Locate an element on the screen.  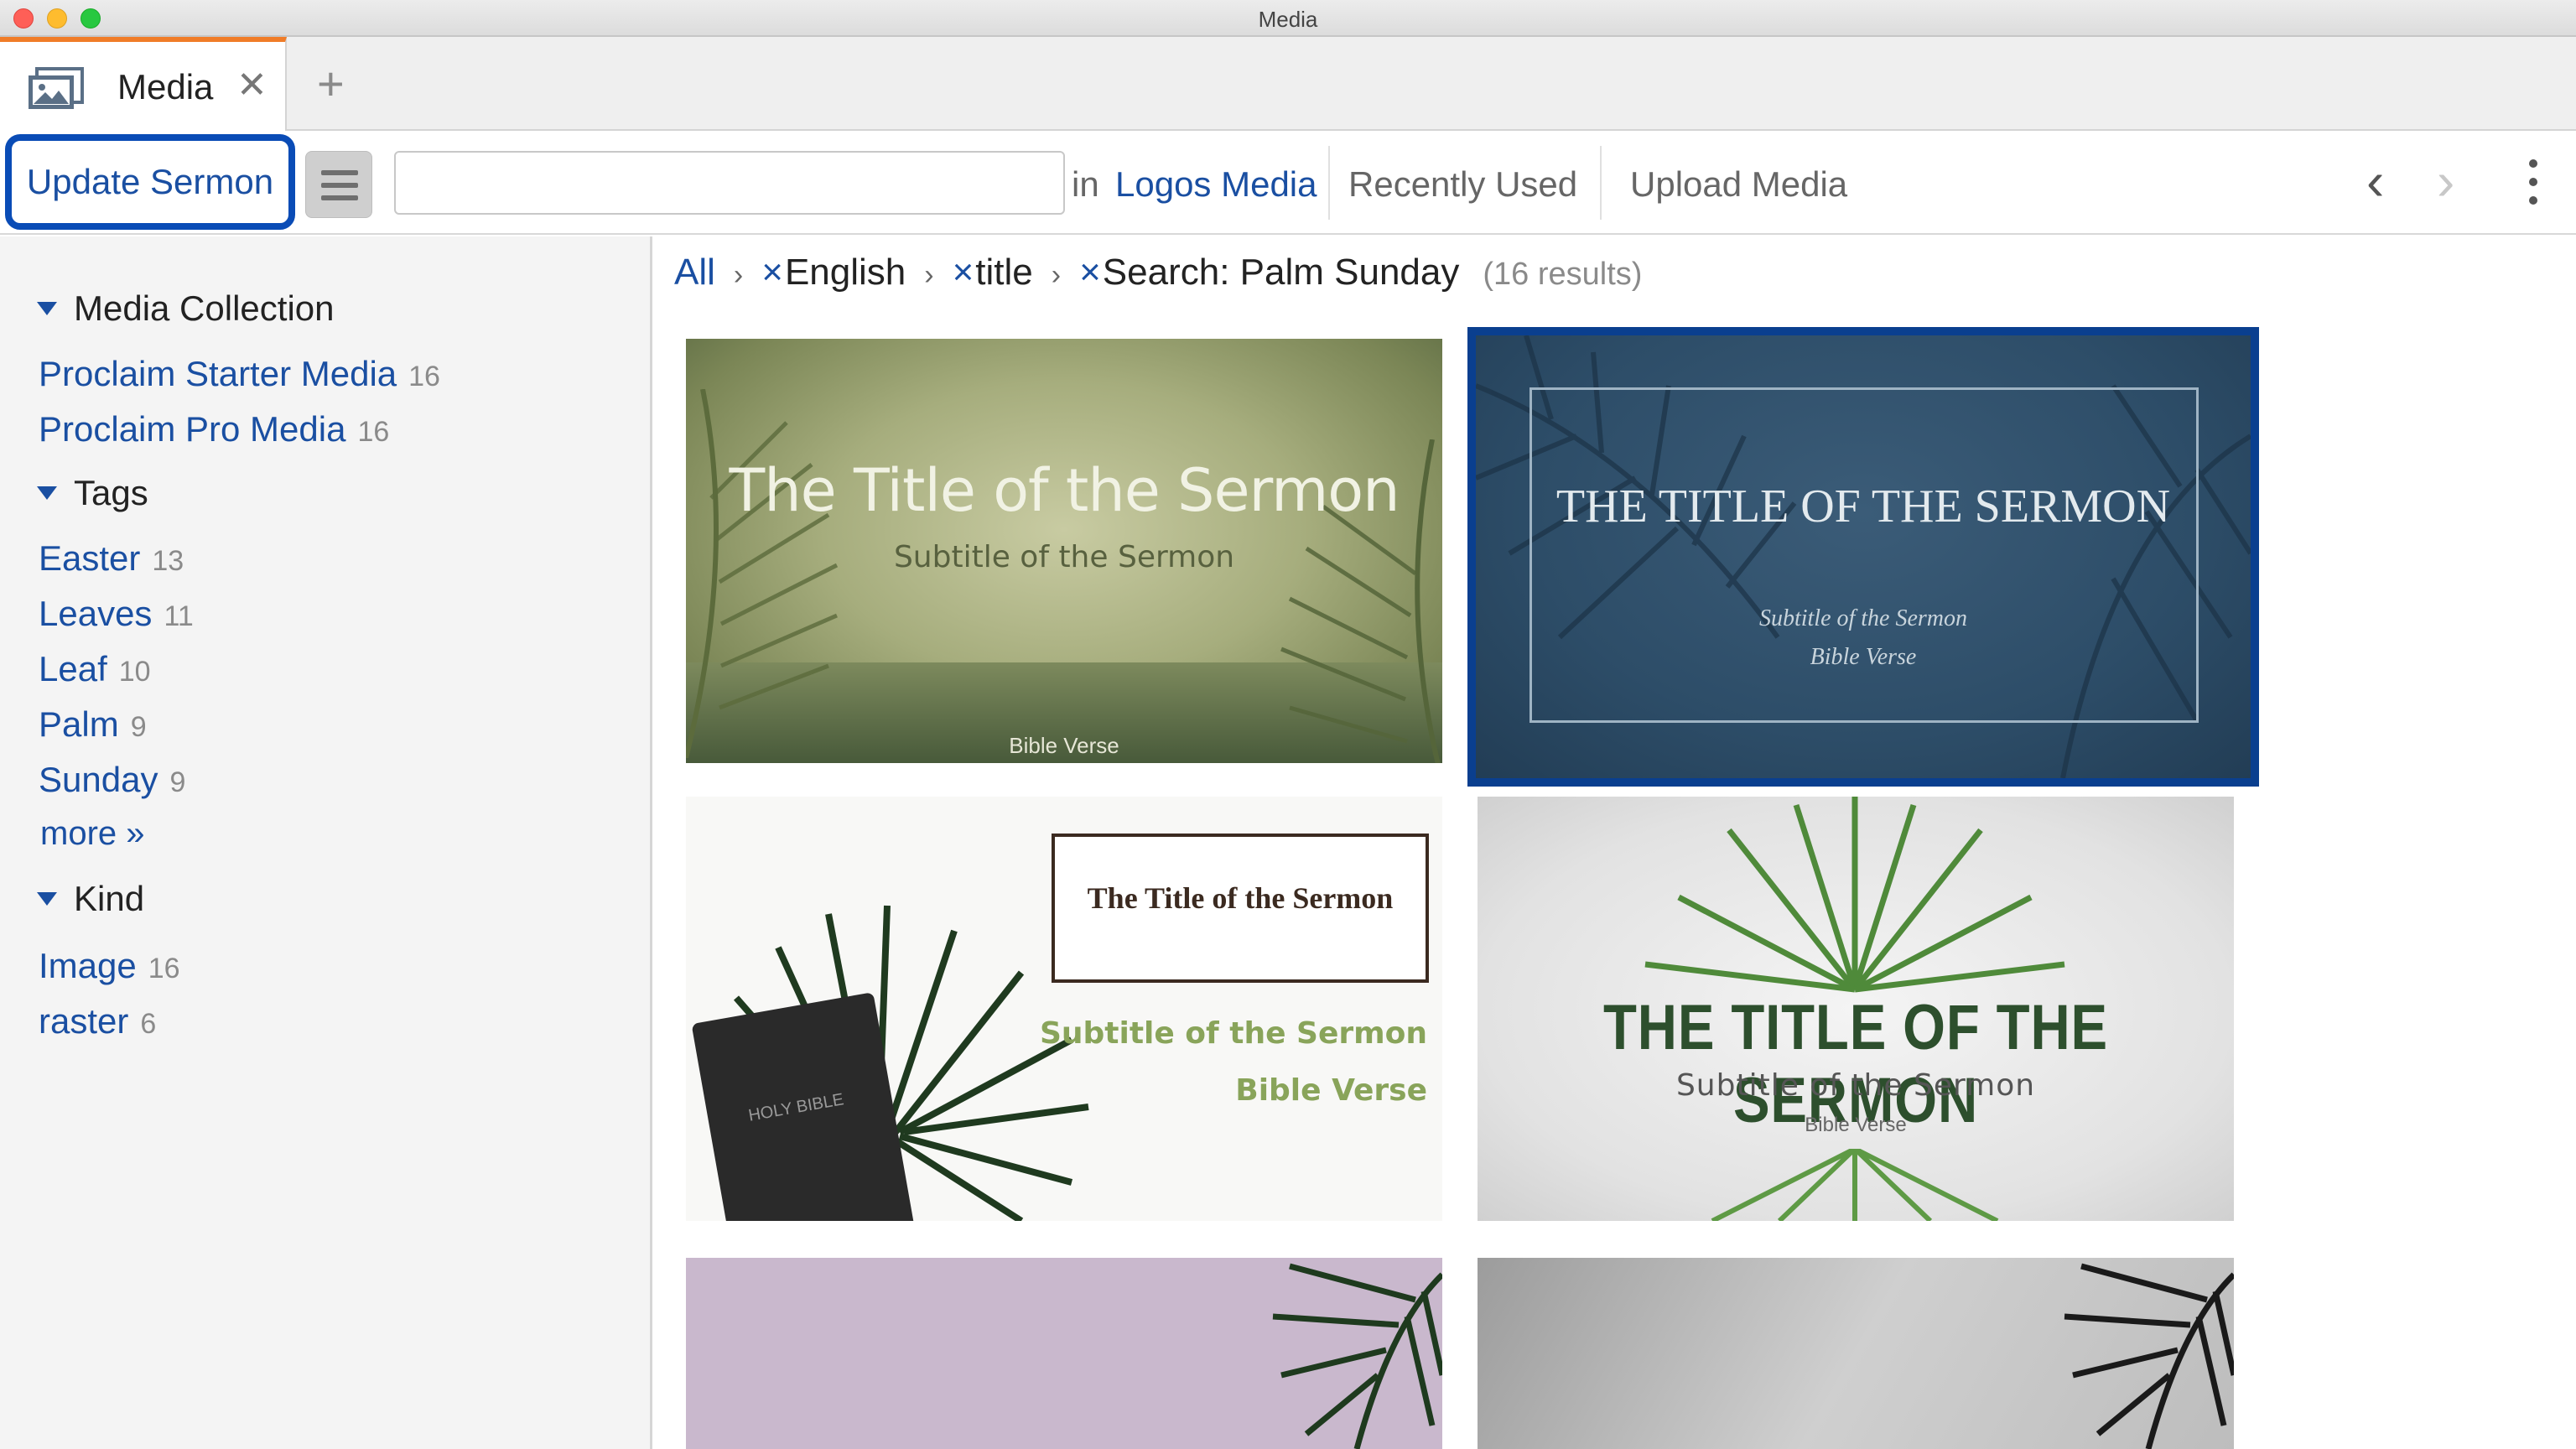
facet-count: 11 is located at coordinates (179, 616).